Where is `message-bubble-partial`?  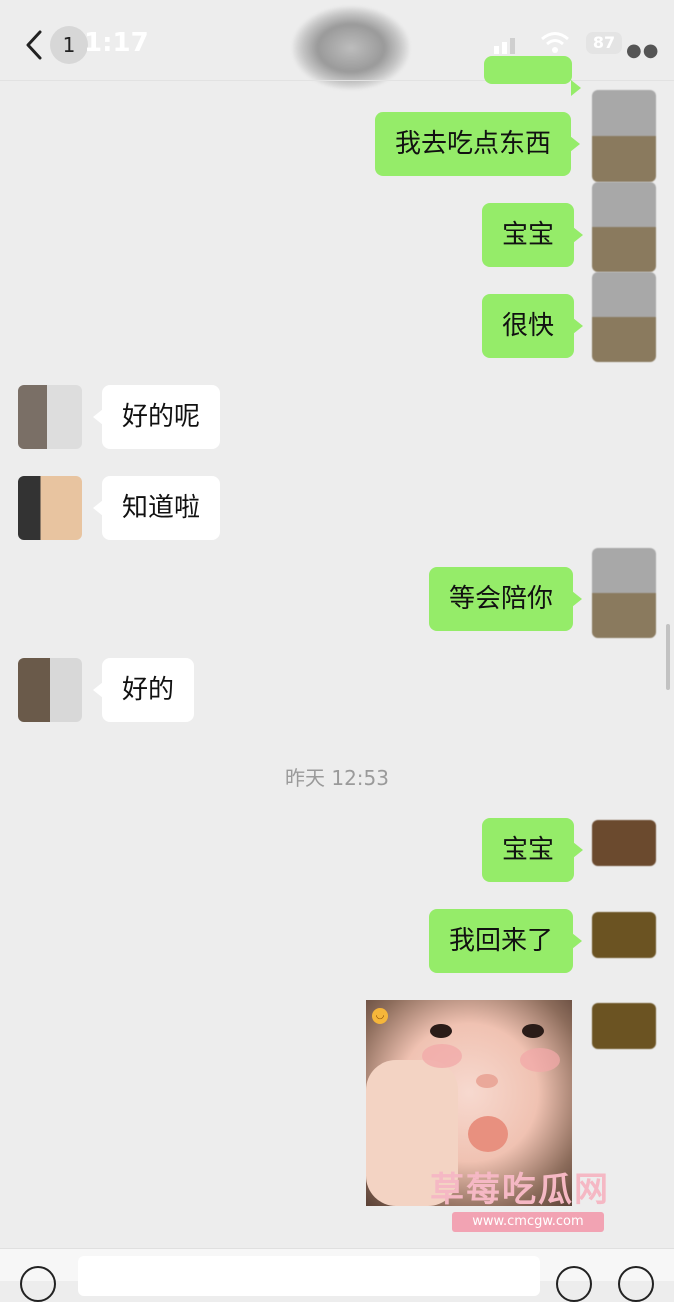
message-bubble-partial is located at coordinates (532, 76).